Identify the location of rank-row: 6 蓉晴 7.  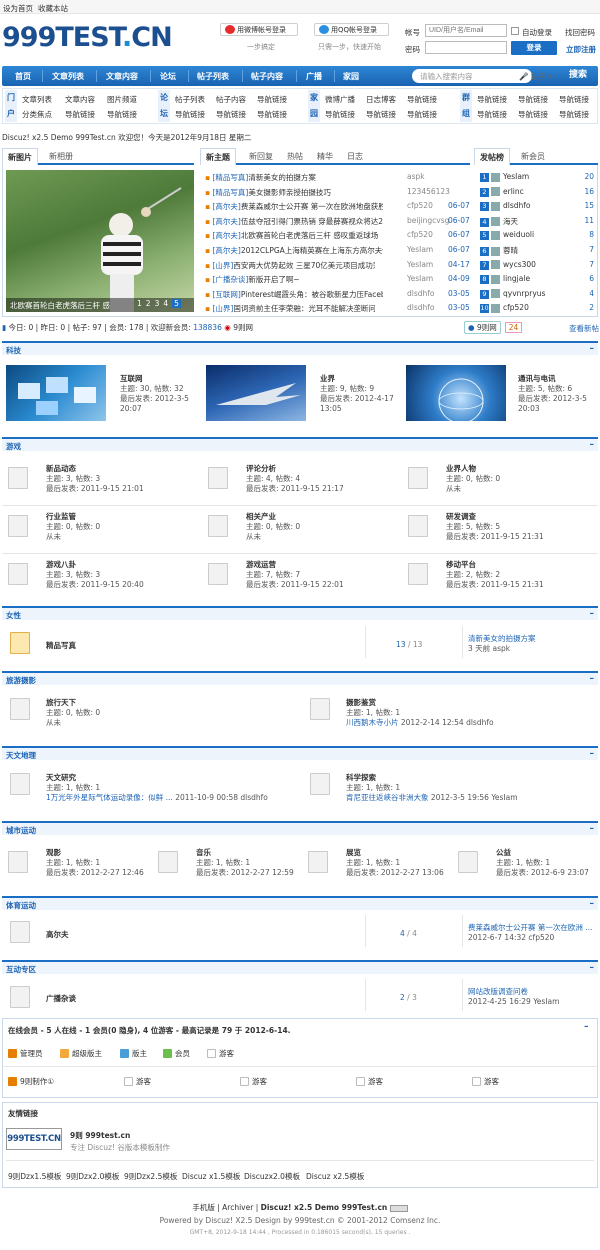
(537, 250).